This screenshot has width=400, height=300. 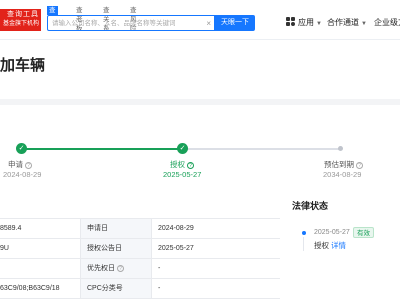 What do you see at coordinates (102, 149) in the screenshot?
I see `timeline-progress-done` at bounding box center [102, 149].